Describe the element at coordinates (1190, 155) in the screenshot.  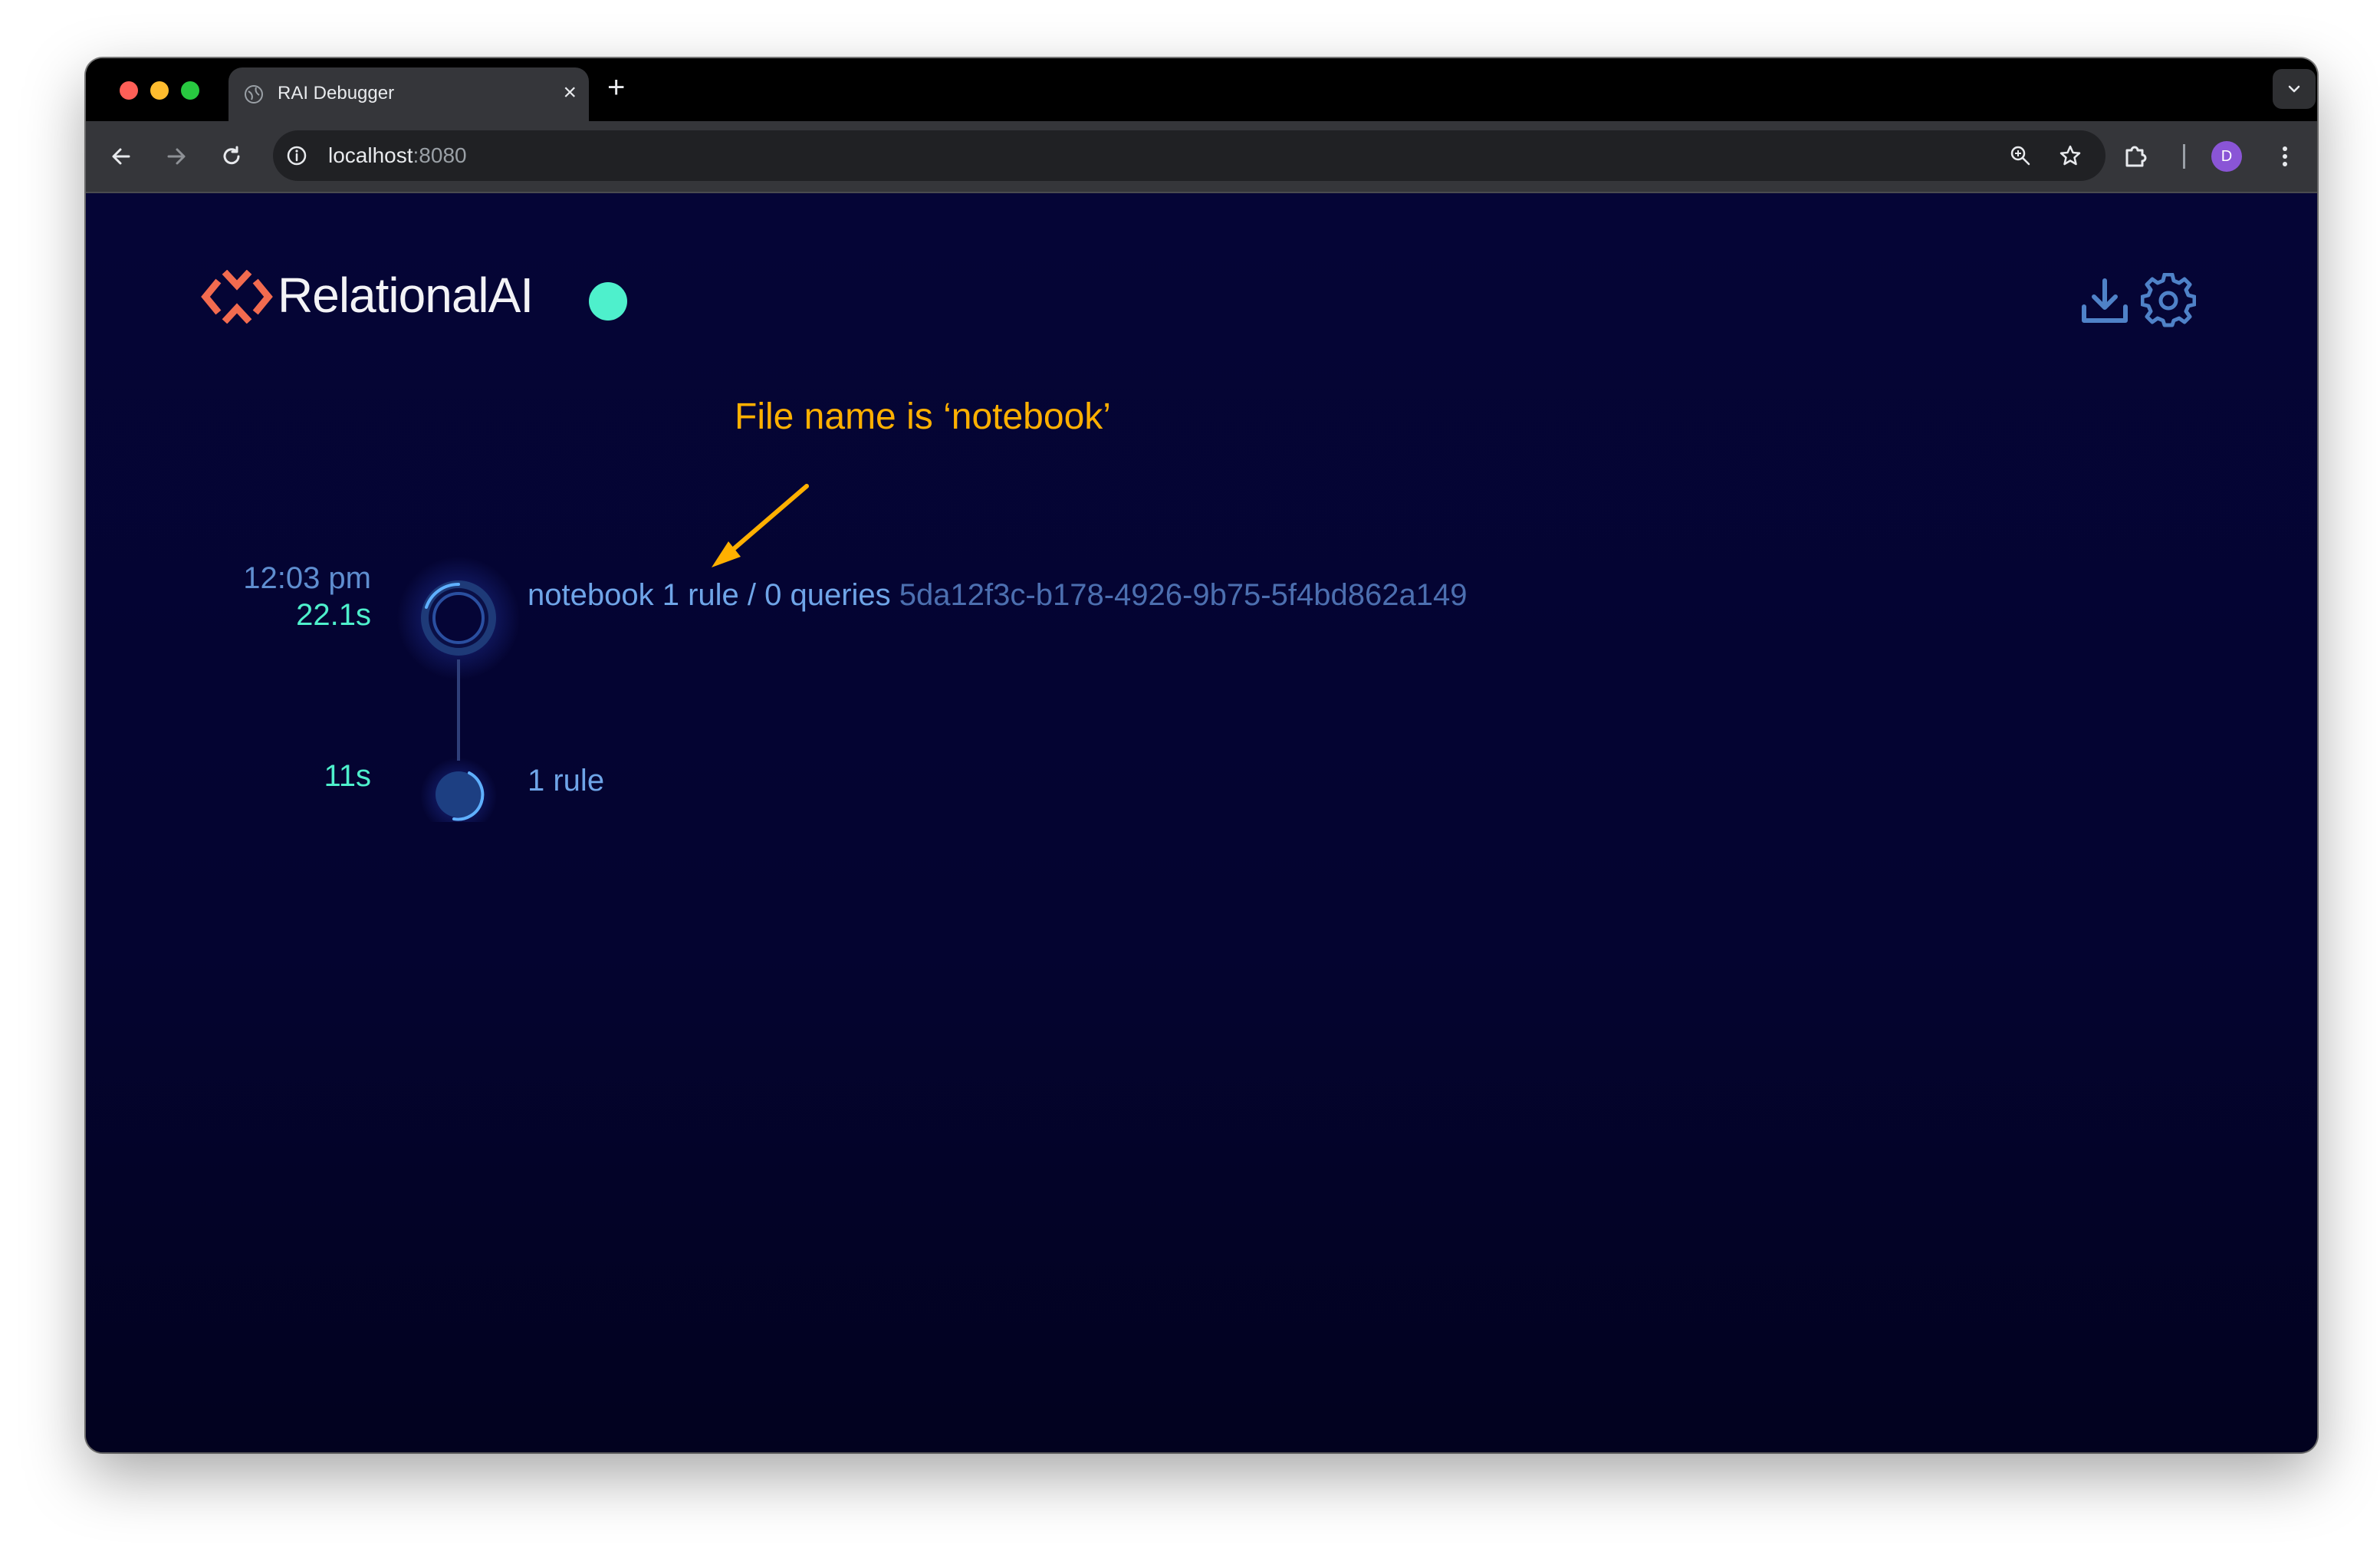
I see `address-bar: localhost:8080` at that location.